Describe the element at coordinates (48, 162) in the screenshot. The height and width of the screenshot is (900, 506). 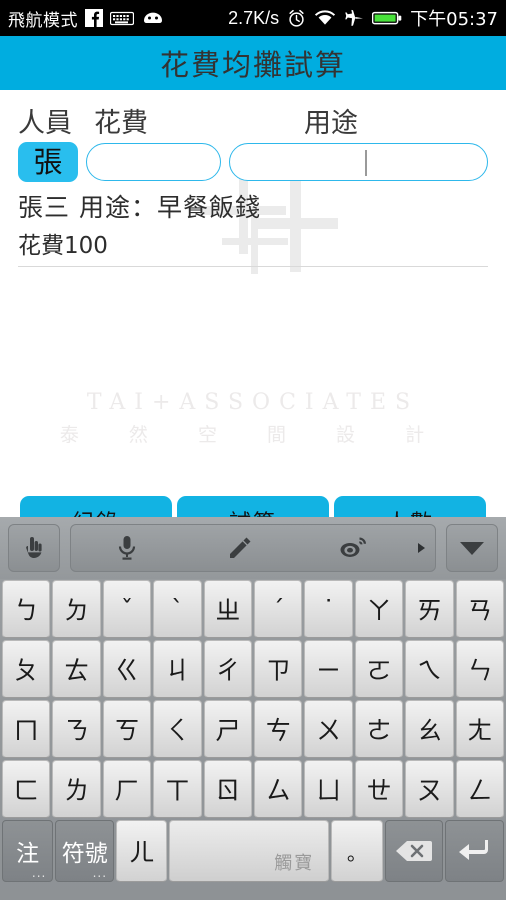
I see `person-selector-chip: 張` at that location.